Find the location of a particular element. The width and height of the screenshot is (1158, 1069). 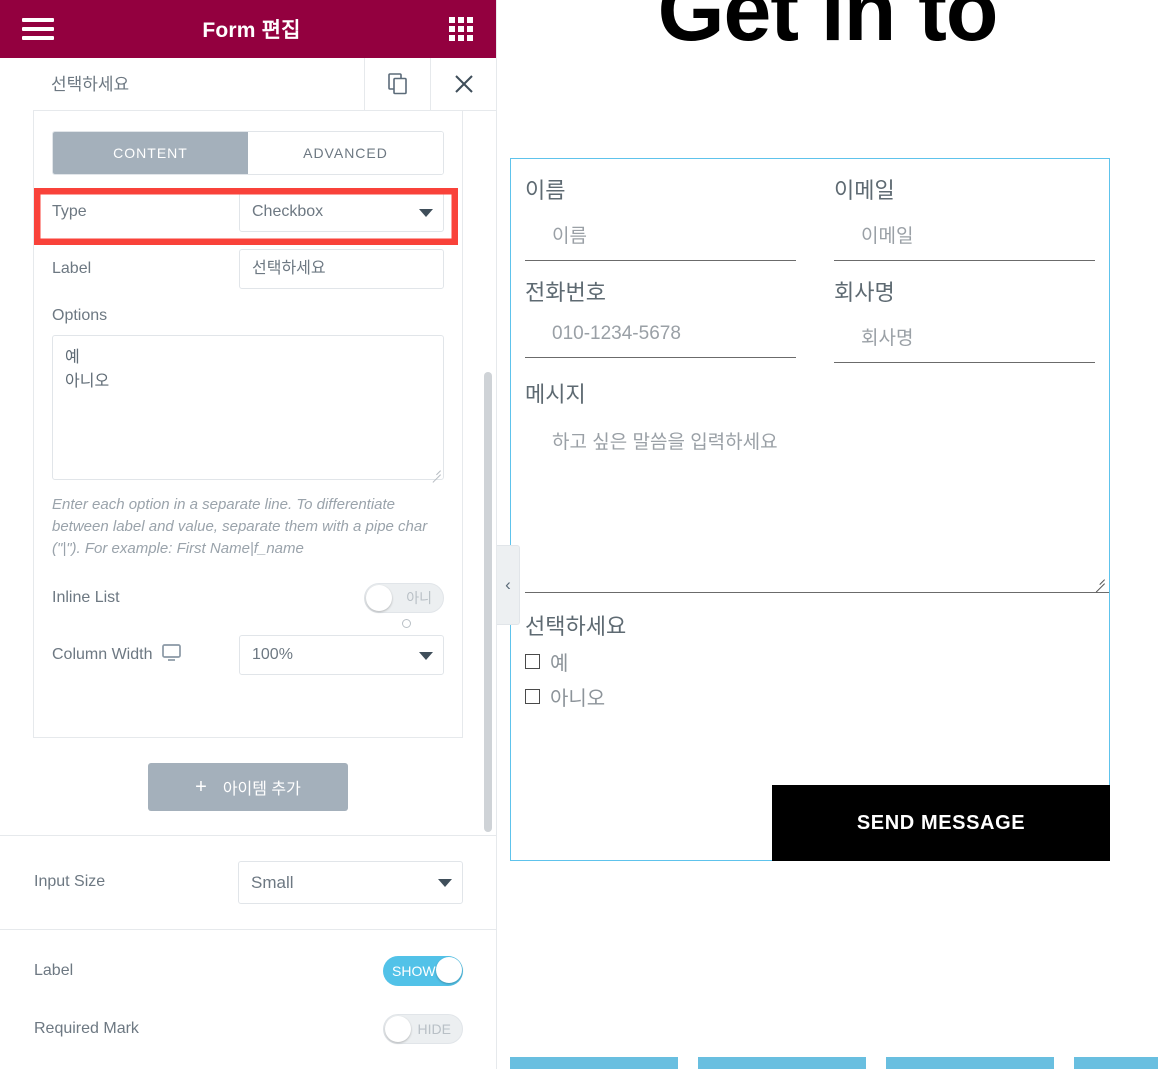

show-label-state: SHOW is located at coordinates (414, 971).